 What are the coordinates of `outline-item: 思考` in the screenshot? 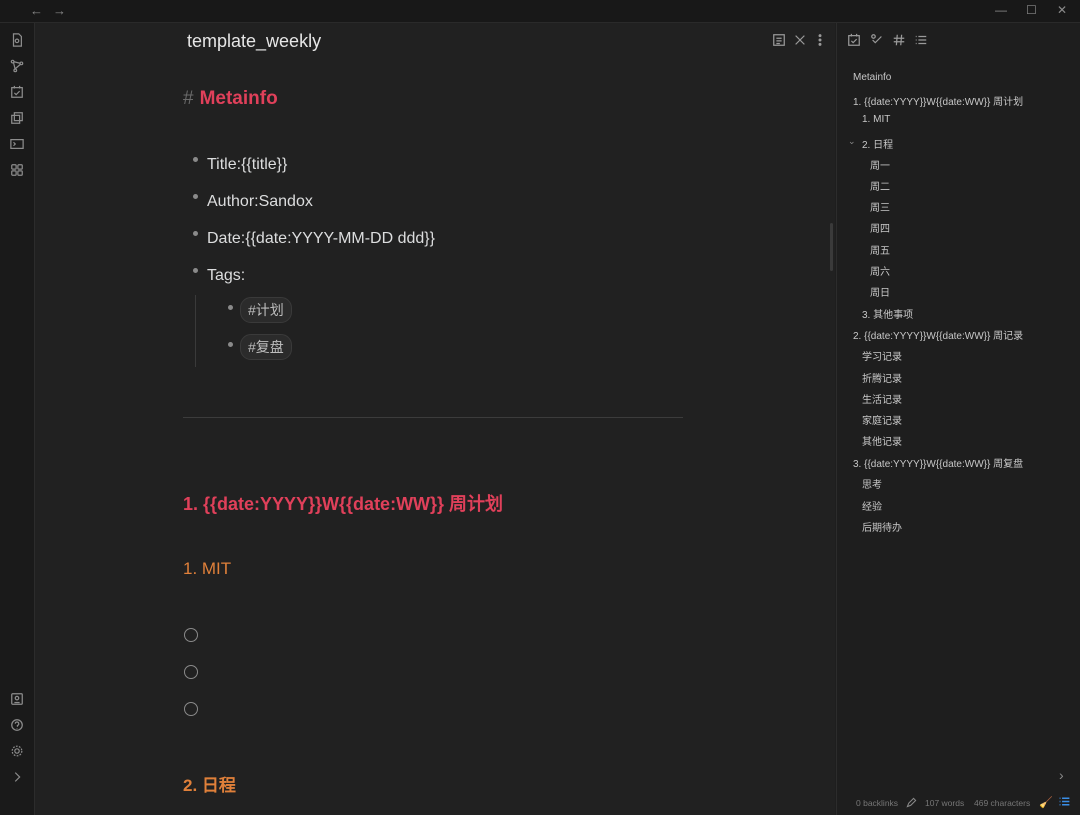 It's located at (872, 483).